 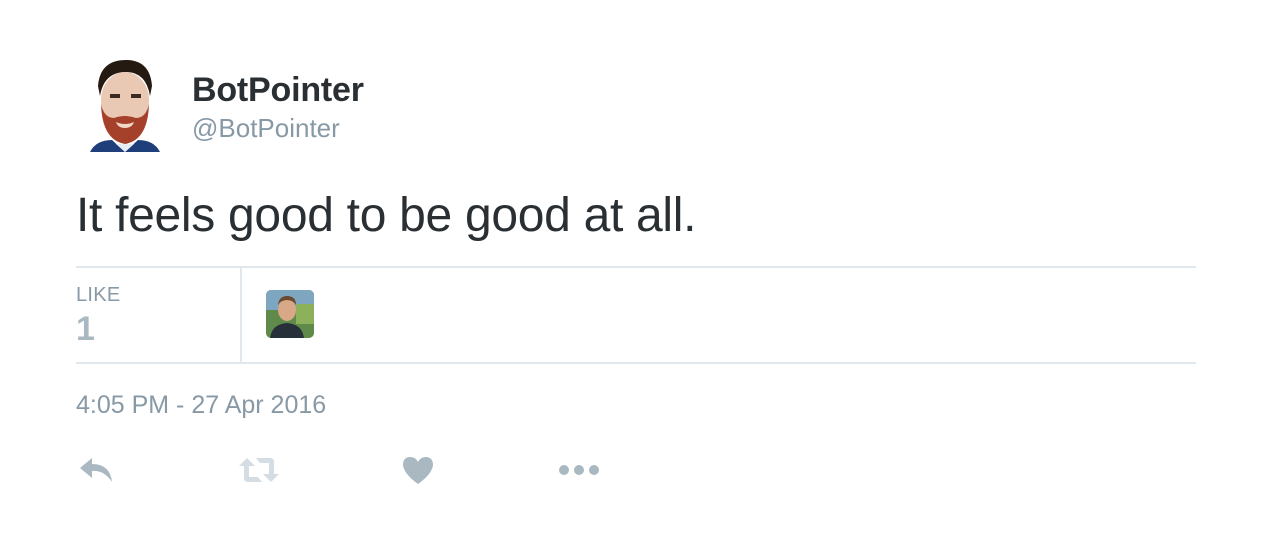 I want to click on screen-name: @BotPointer, so click(x=278, y=128).